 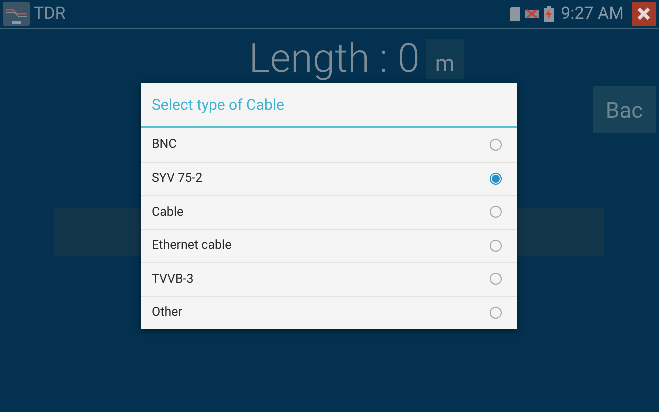 What do you see at coordinates (334, 59) in the screenshot?
I see `length-reading: Length : 0` at bounding box center [334, 59].